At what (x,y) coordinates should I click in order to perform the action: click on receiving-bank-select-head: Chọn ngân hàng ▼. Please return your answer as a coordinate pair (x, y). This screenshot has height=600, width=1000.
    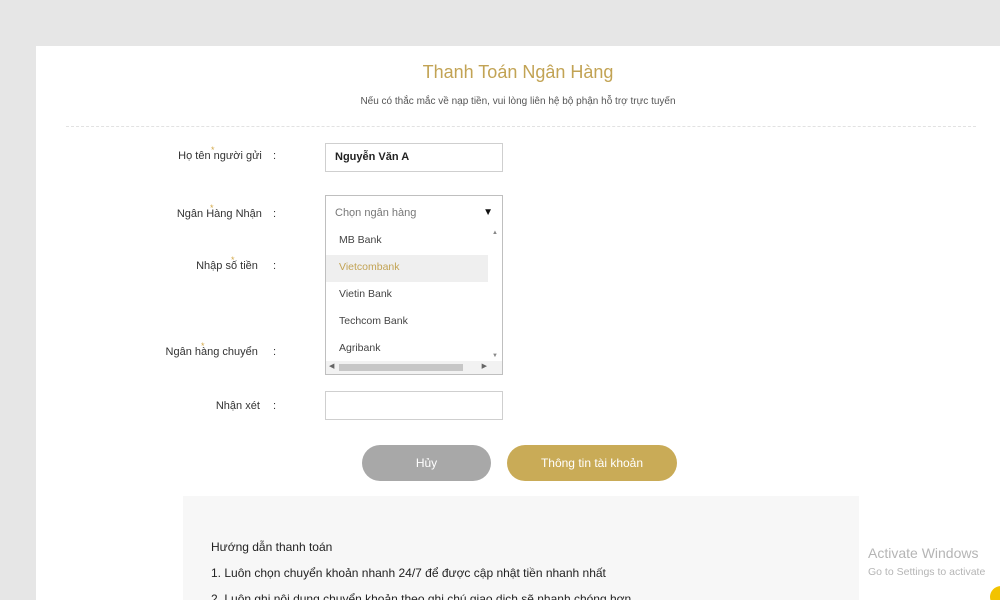
    Looking at the image, I should click on (414, 212).